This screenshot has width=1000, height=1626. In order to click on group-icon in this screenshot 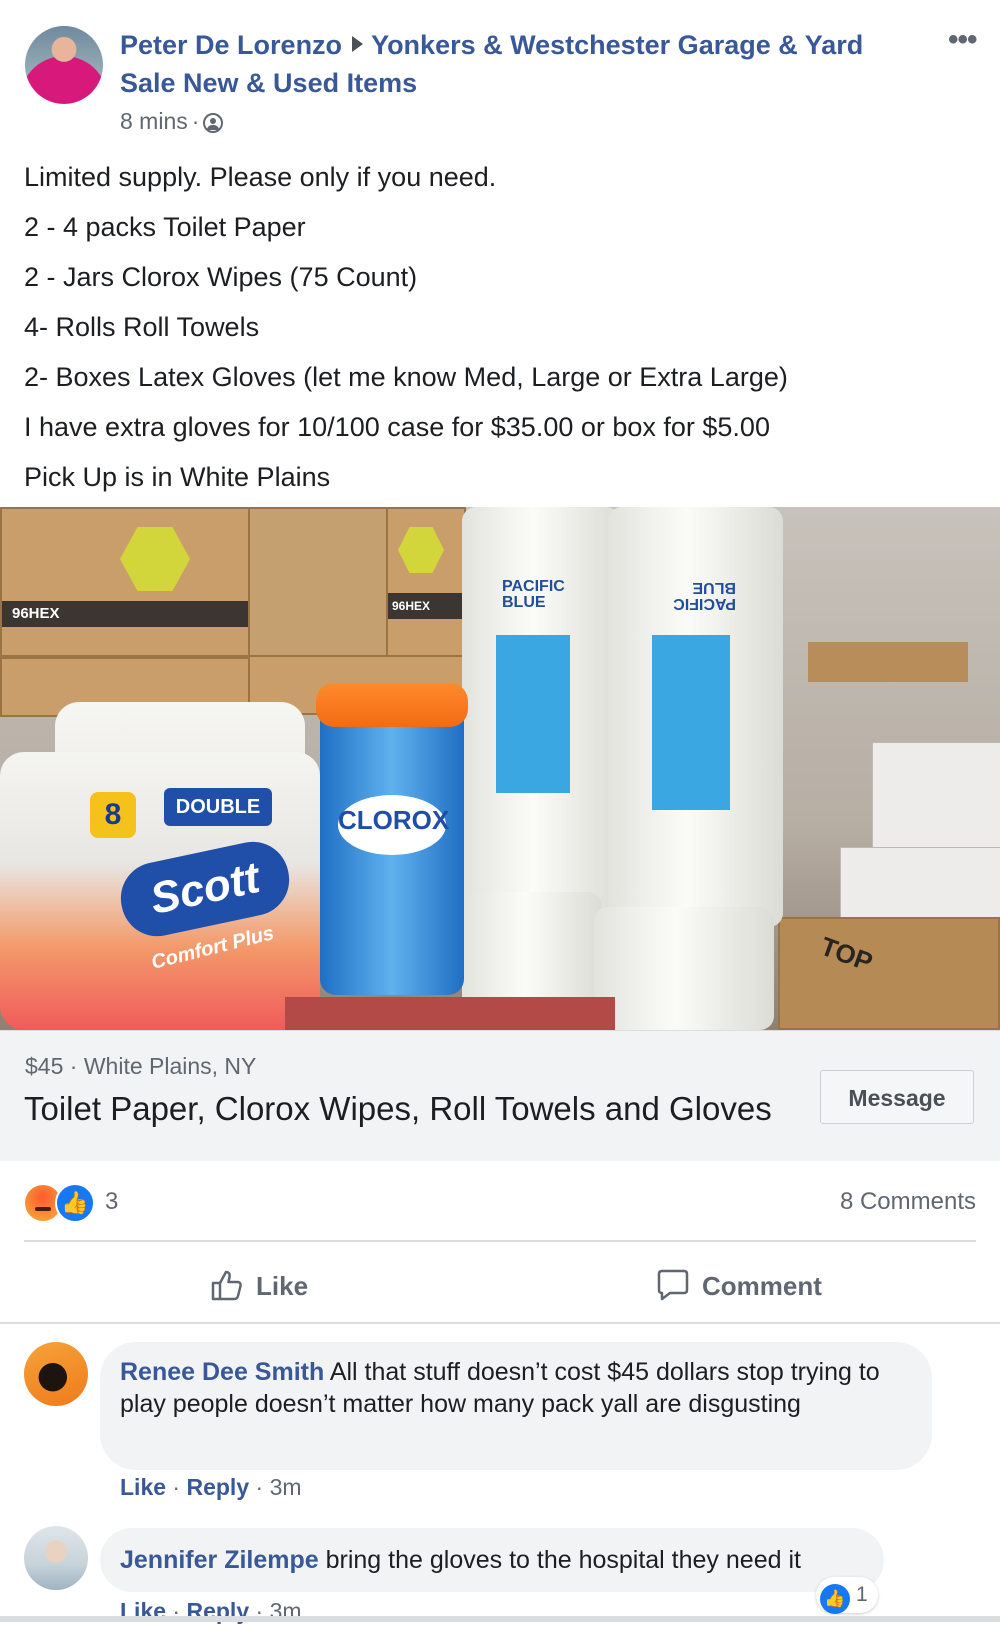, I will do `click(213, 123)`.